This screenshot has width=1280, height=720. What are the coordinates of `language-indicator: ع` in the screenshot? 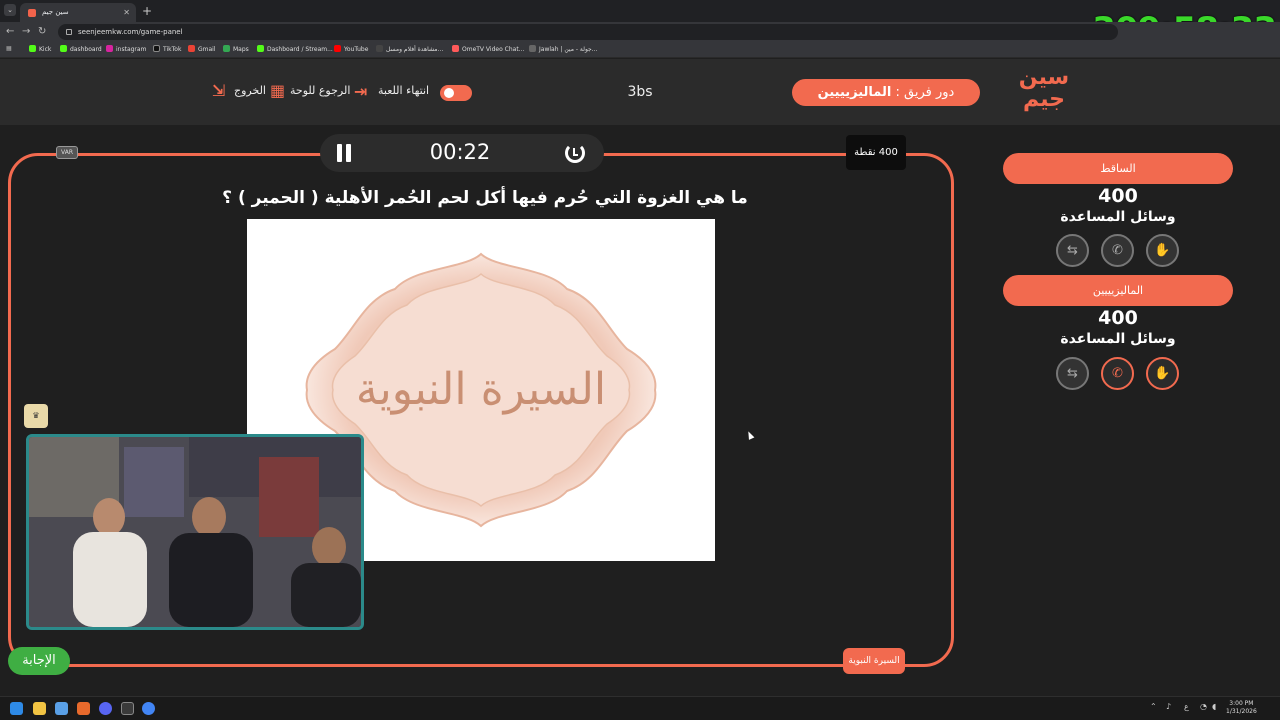 It's located at (1186, 706).